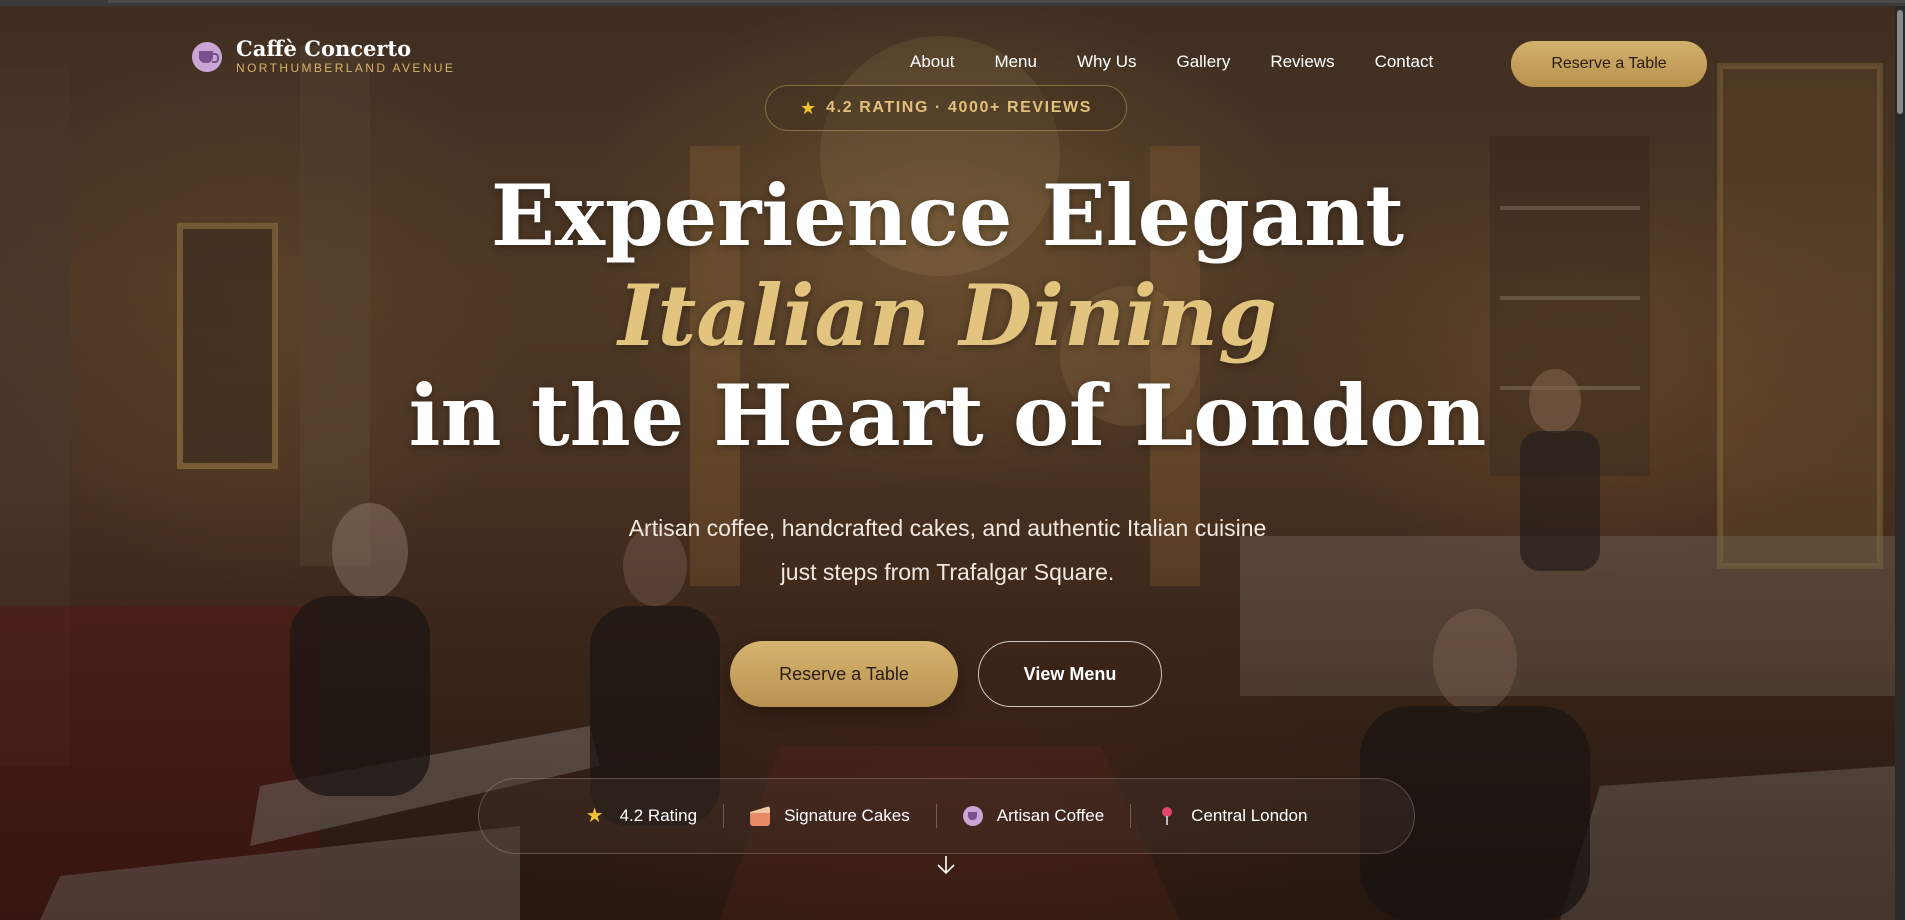  I want to click on view-menu-button: View Menu, so click(1070, 674).